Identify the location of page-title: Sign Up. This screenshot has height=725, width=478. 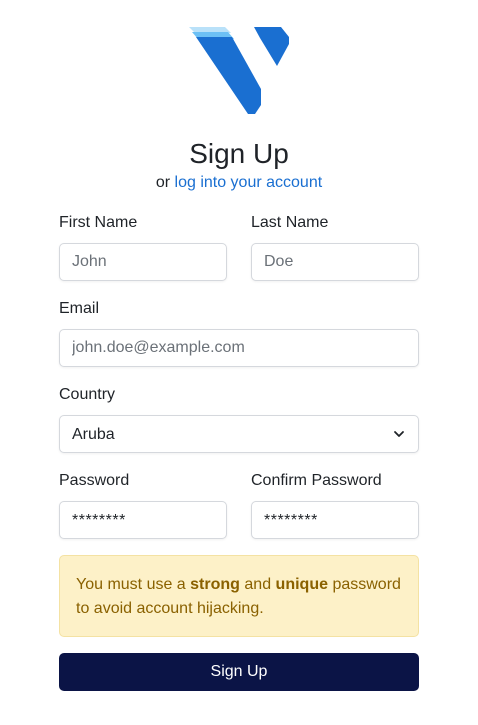
(239, 153).